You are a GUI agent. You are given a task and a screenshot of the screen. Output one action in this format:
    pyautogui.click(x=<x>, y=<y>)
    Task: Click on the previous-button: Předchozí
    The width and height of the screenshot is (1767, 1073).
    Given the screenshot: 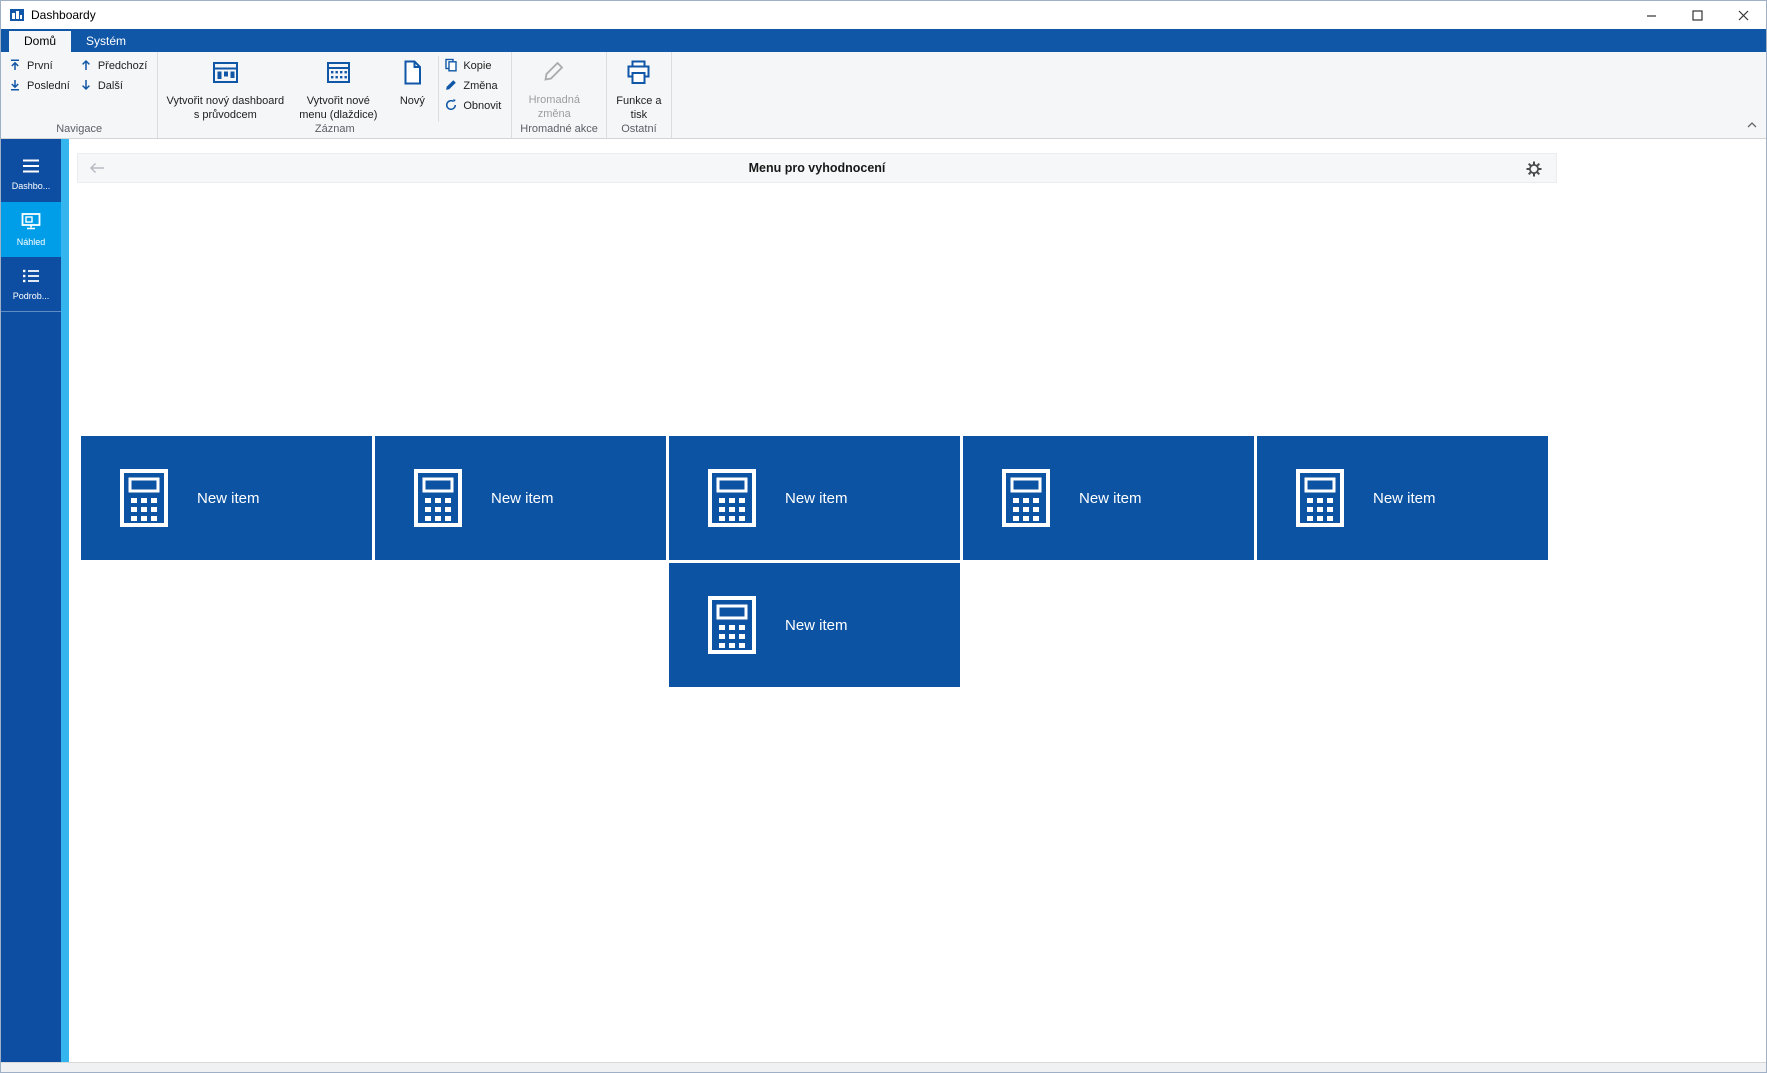 What is the action you would take?
    pyautogui.click(x=115, y=66)
    